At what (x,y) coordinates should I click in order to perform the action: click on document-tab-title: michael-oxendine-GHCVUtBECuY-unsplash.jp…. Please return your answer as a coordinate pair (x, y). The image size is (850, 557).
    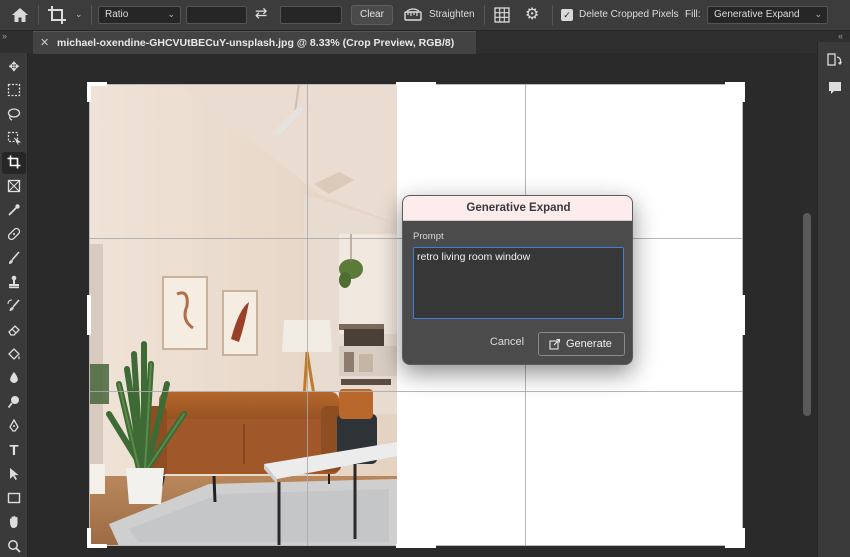
    Looking at the image, I should click on (256, 43).